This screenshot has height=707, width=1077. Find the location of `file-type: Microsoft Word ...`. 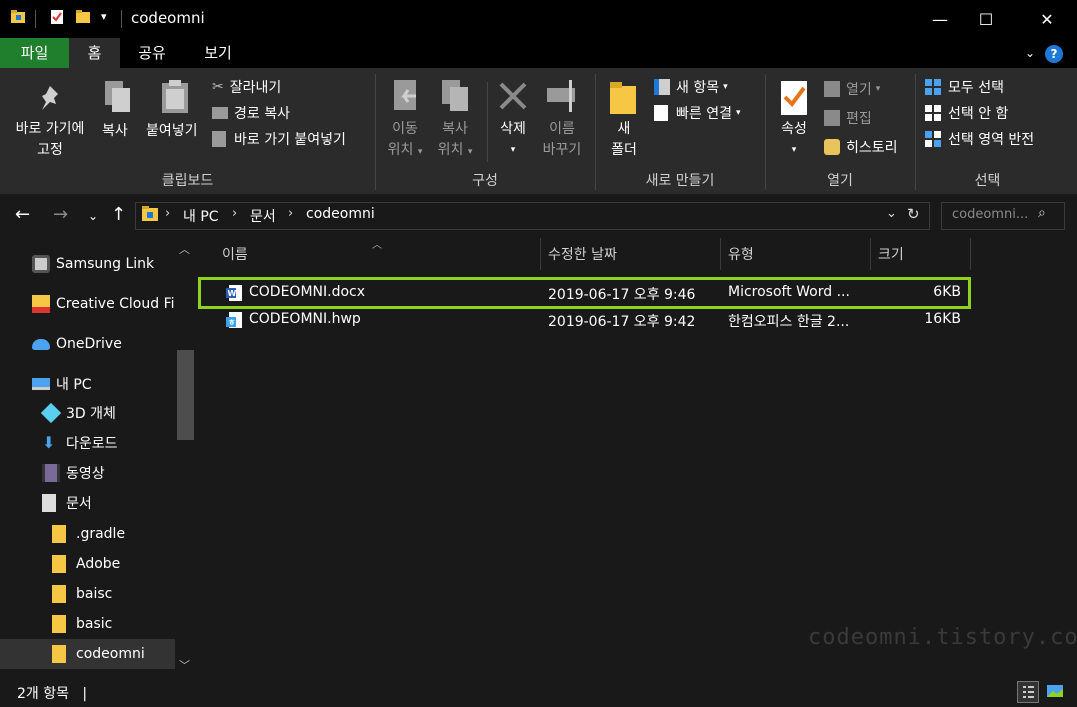

file-type: Microsoft Word ... is located at coordinates (789, 292).